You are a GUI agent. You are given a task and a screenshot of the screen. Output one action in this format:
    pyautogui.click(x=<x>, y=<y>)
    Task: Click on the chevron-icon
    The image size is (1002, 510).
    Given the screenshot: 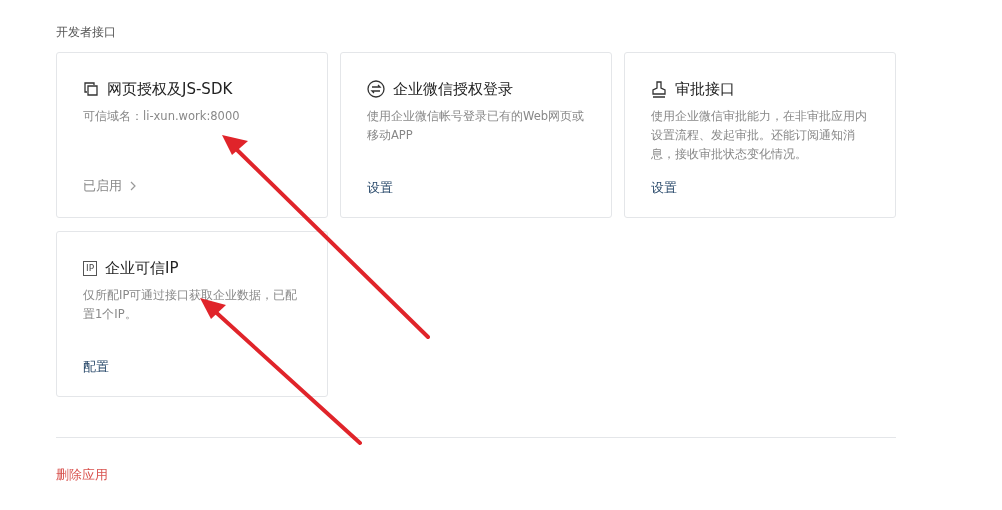 What is the action you would take?
    pyautogui.click(x=133, y=186)
    